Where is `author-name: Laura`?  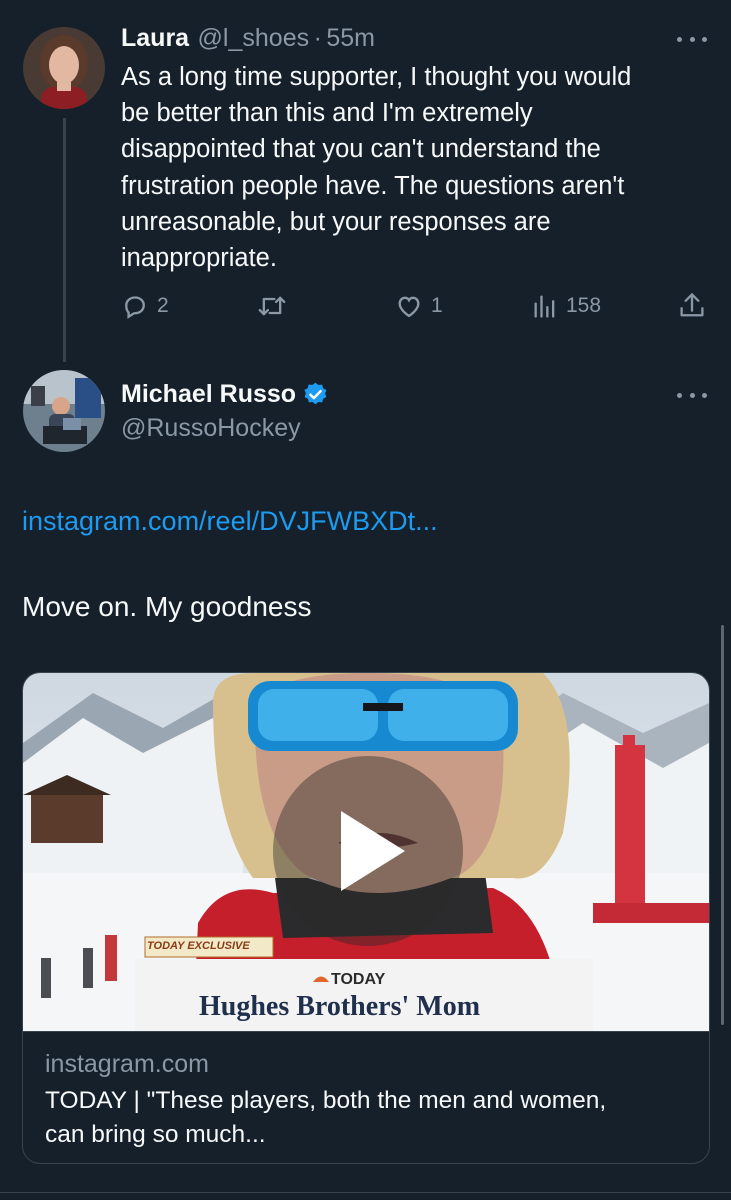 author-name: Laura is located at coordinates (155, 38).